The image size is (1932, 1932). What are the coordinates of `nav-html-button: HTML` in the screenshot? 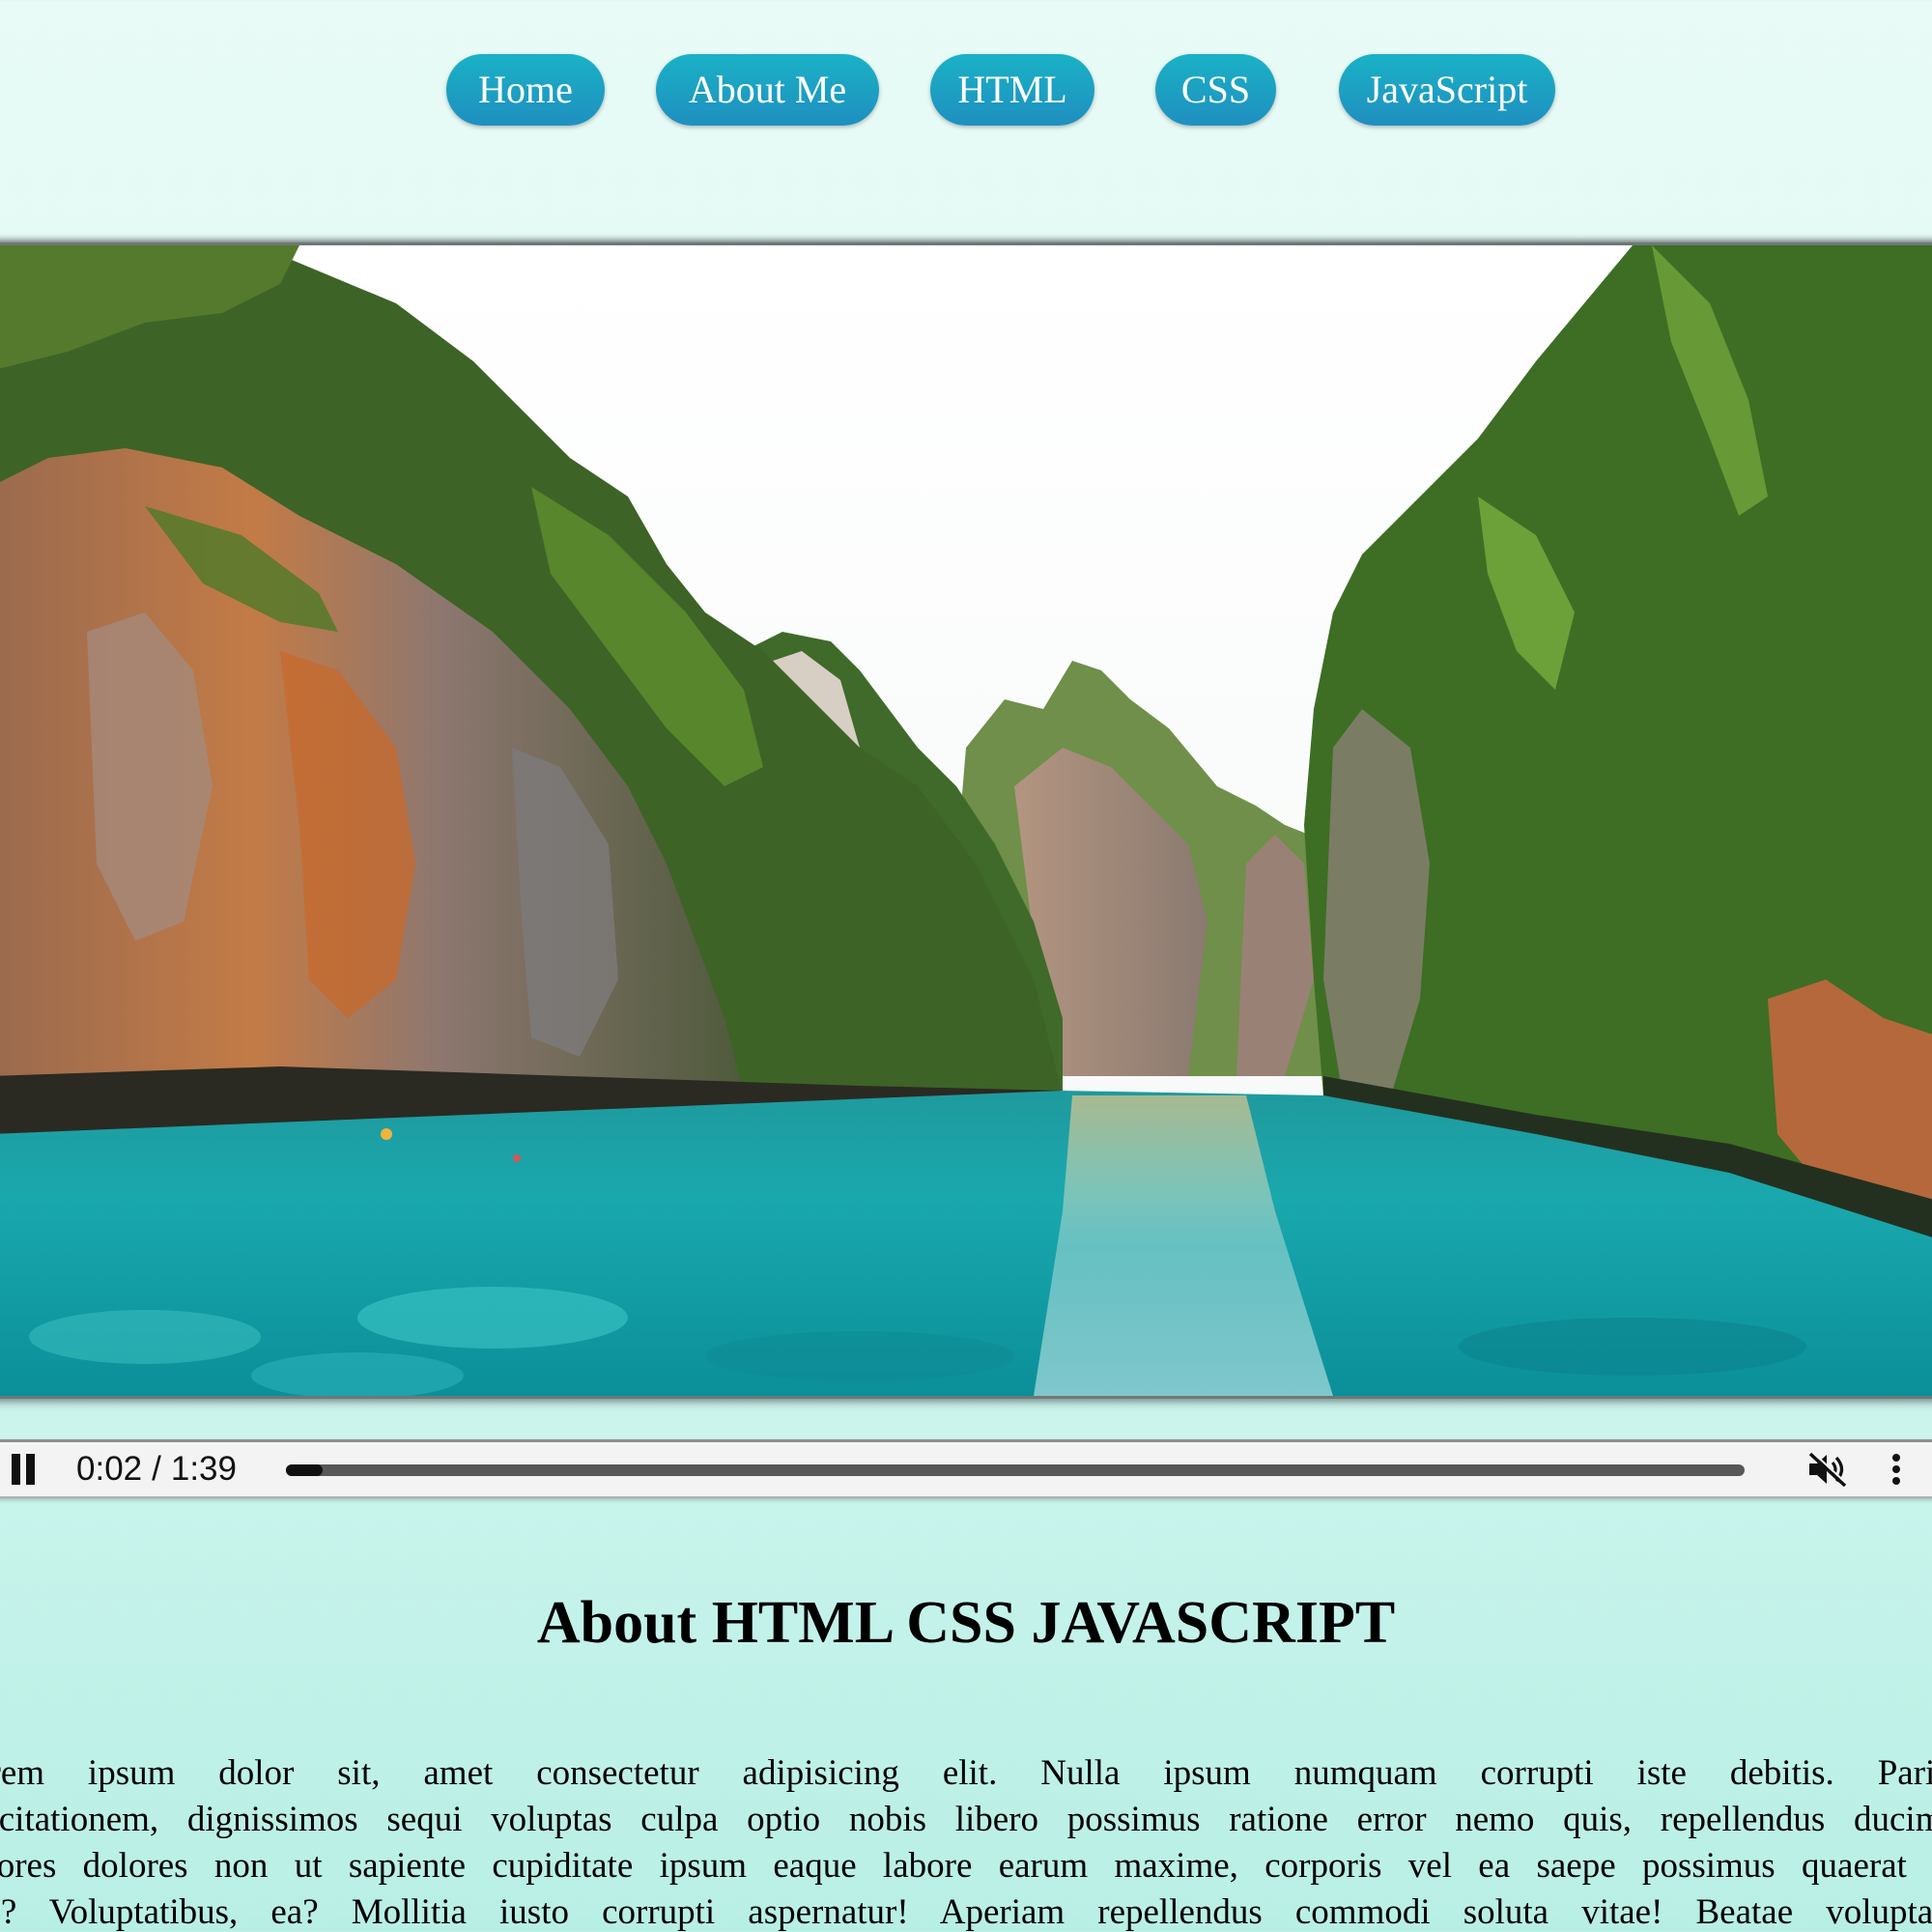 It's located at (1012, 90).